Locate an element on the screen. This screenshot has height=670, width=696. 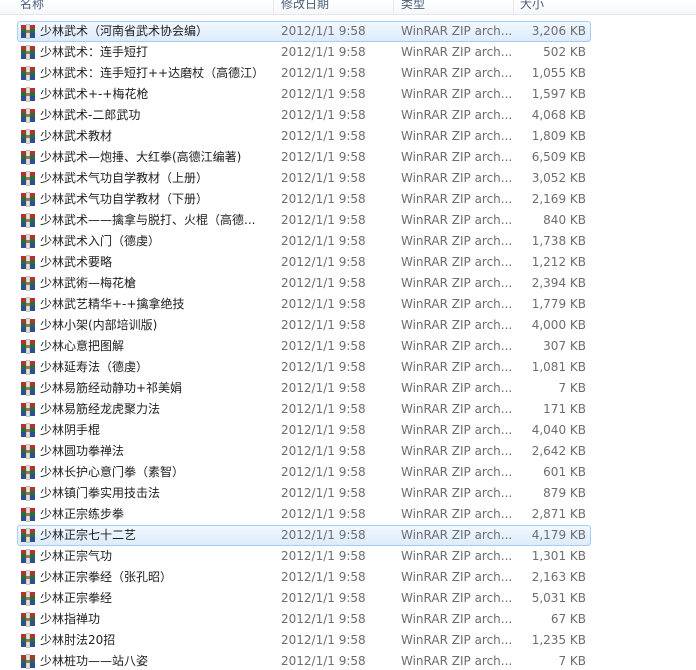
file-name: 少林武术气功自学教材（上册） is located at coordinates (124, 178).